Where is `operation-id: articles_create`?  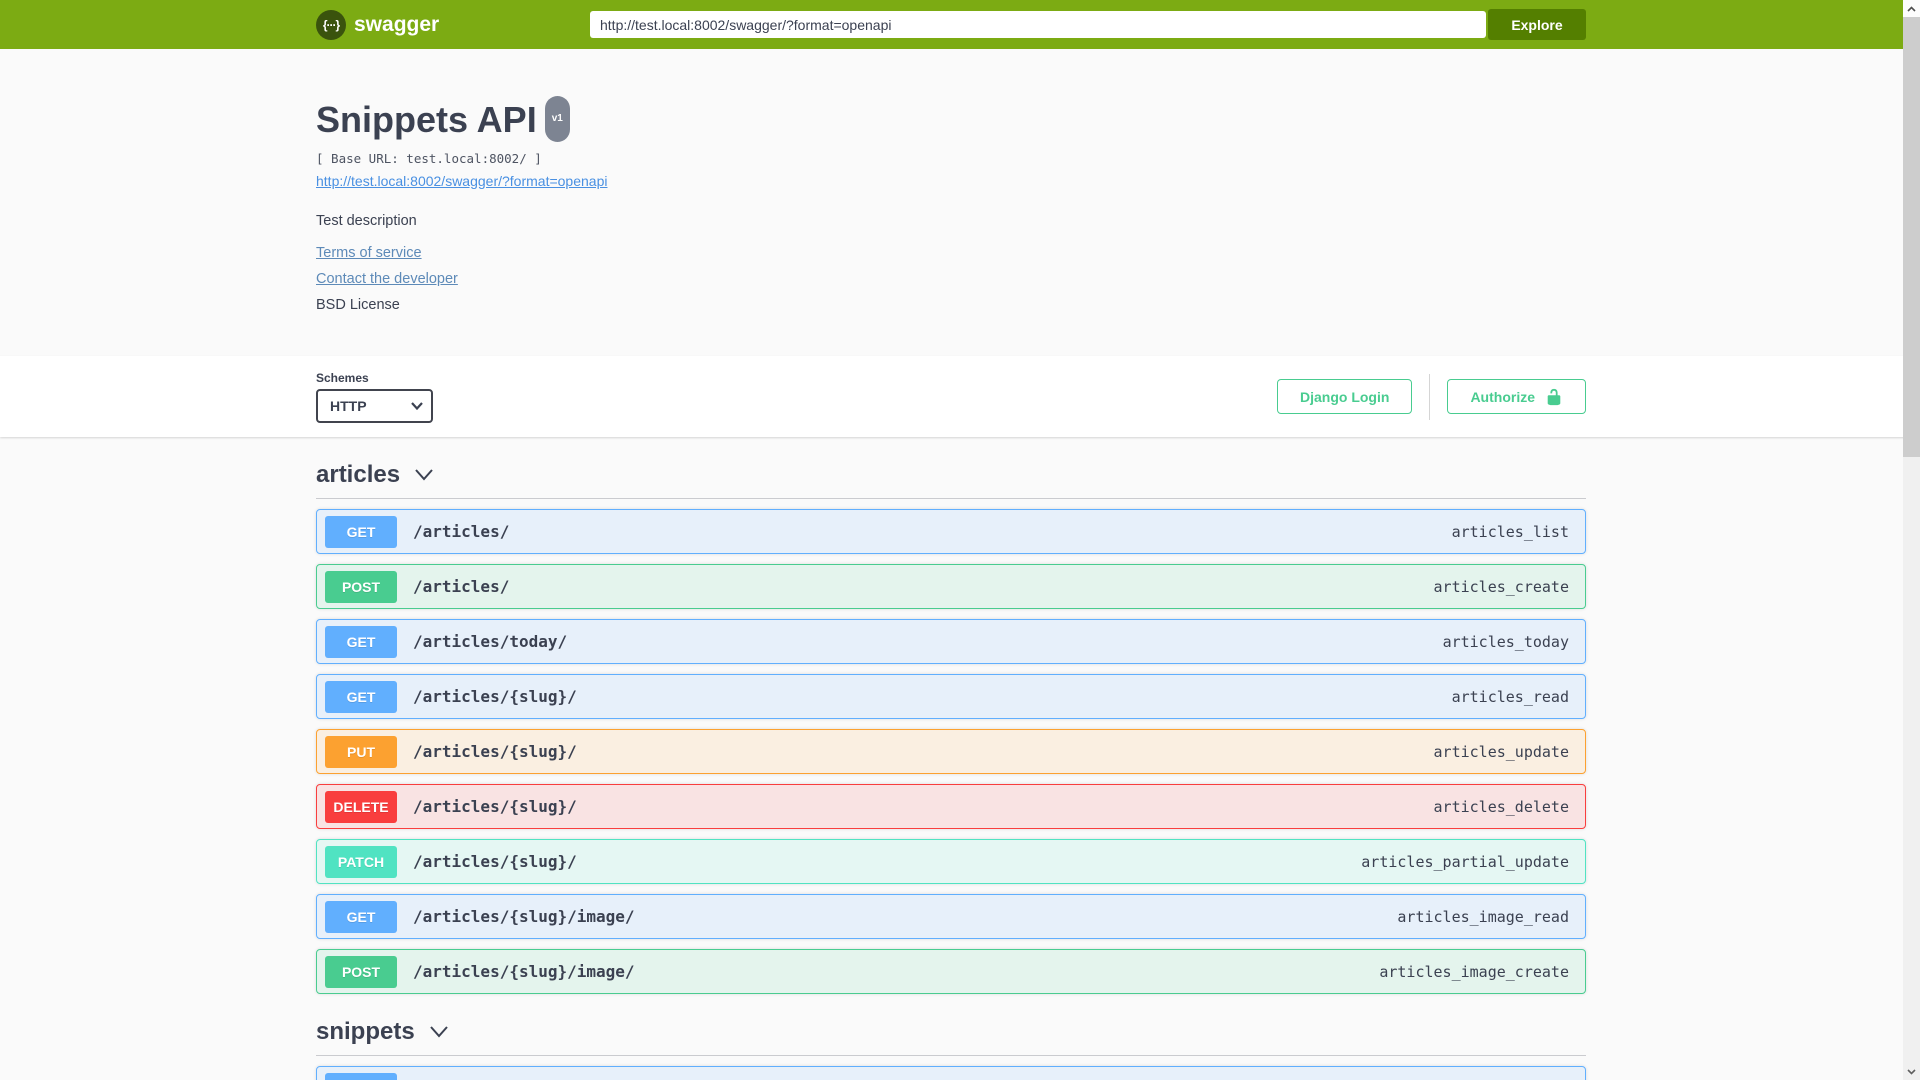 operation-id: articles_create is located at coordinates (1501, 586).